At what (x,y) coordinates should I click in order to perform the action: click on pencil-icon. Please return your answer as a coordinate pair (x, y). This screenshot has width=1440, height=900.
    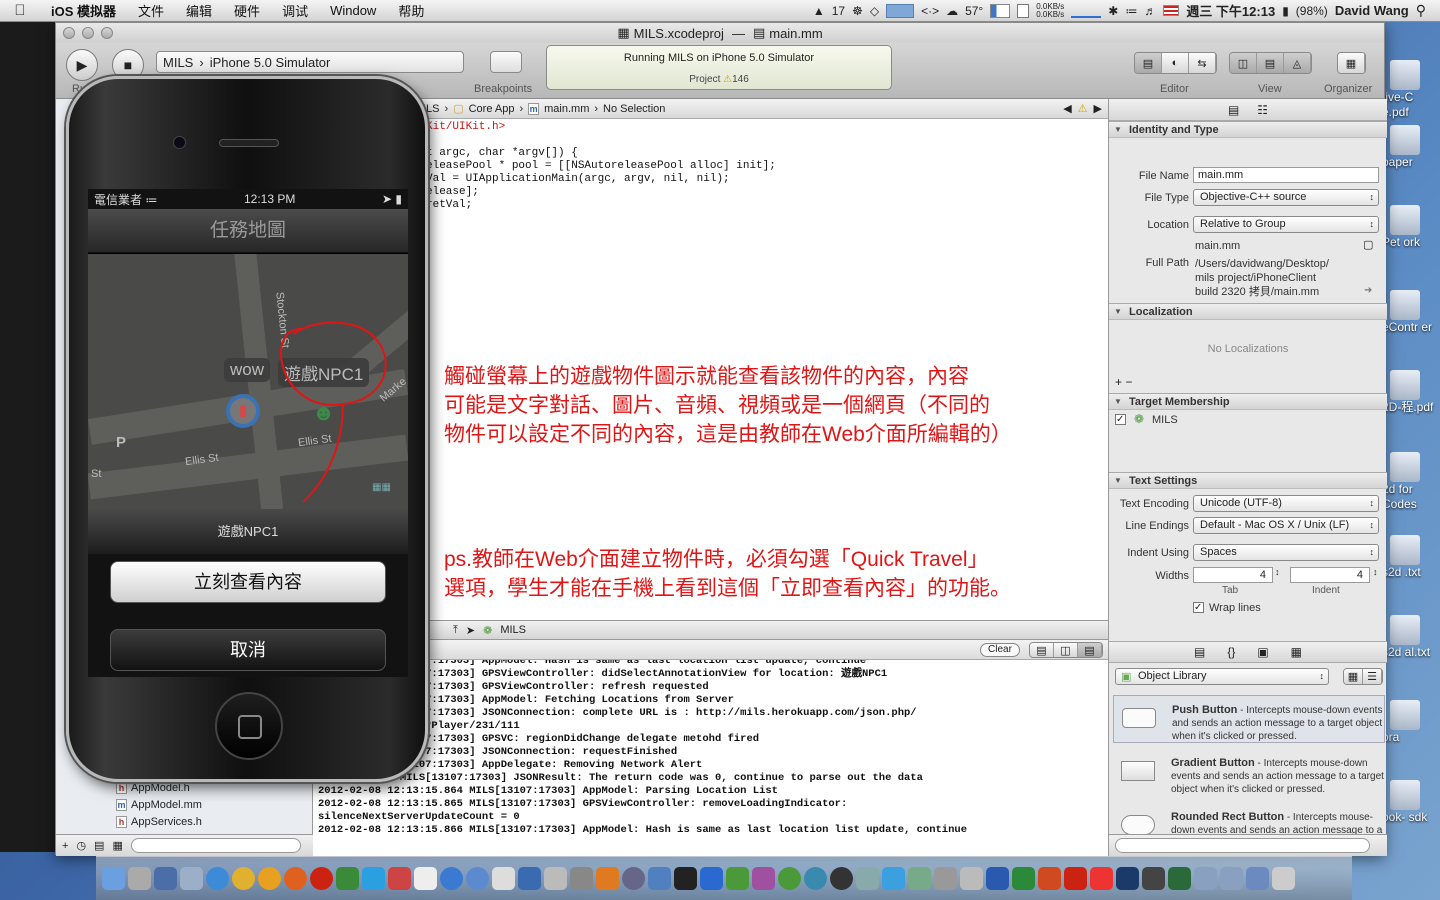
    Looking at the image, I should click on (581, 878).